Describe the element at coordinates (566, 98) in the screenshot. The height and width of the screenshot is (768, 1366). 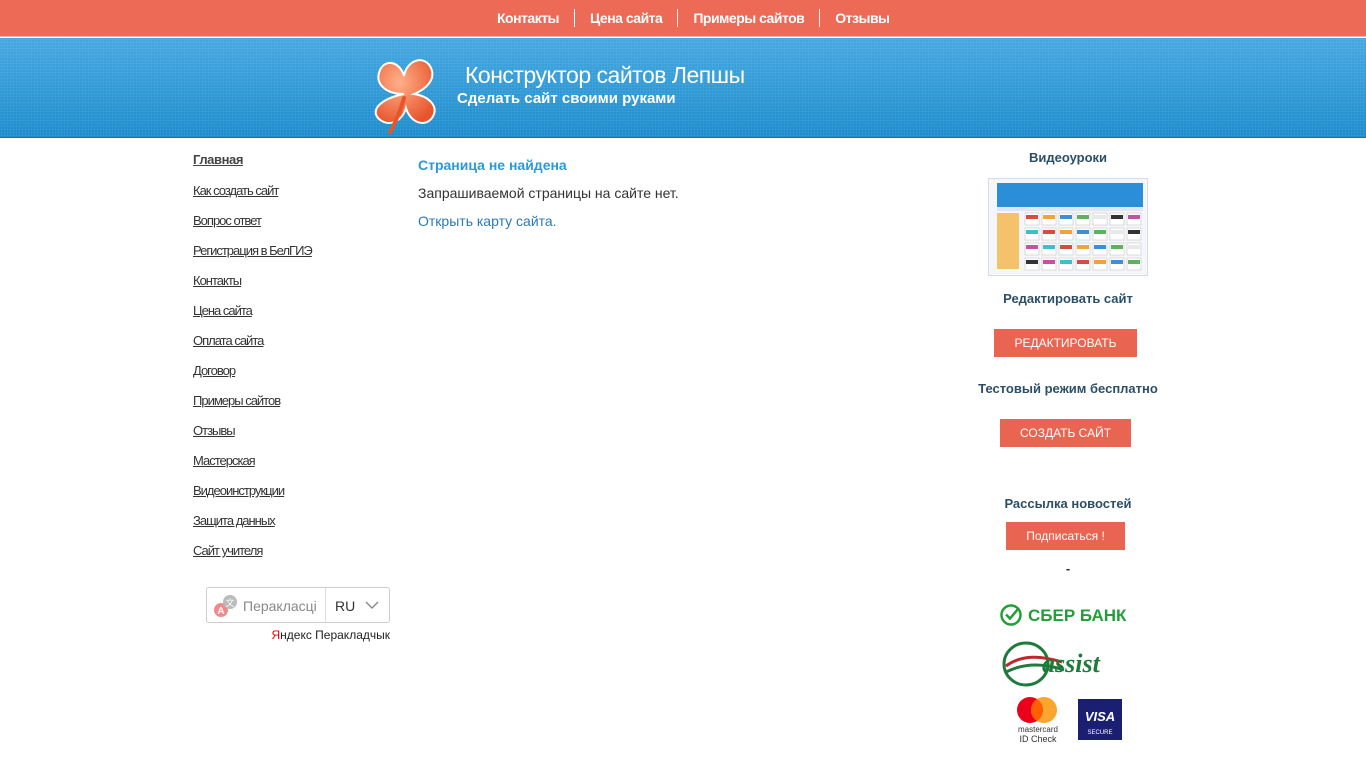
I see `site-subtitle: Сделать сайт своими руками` at that location.